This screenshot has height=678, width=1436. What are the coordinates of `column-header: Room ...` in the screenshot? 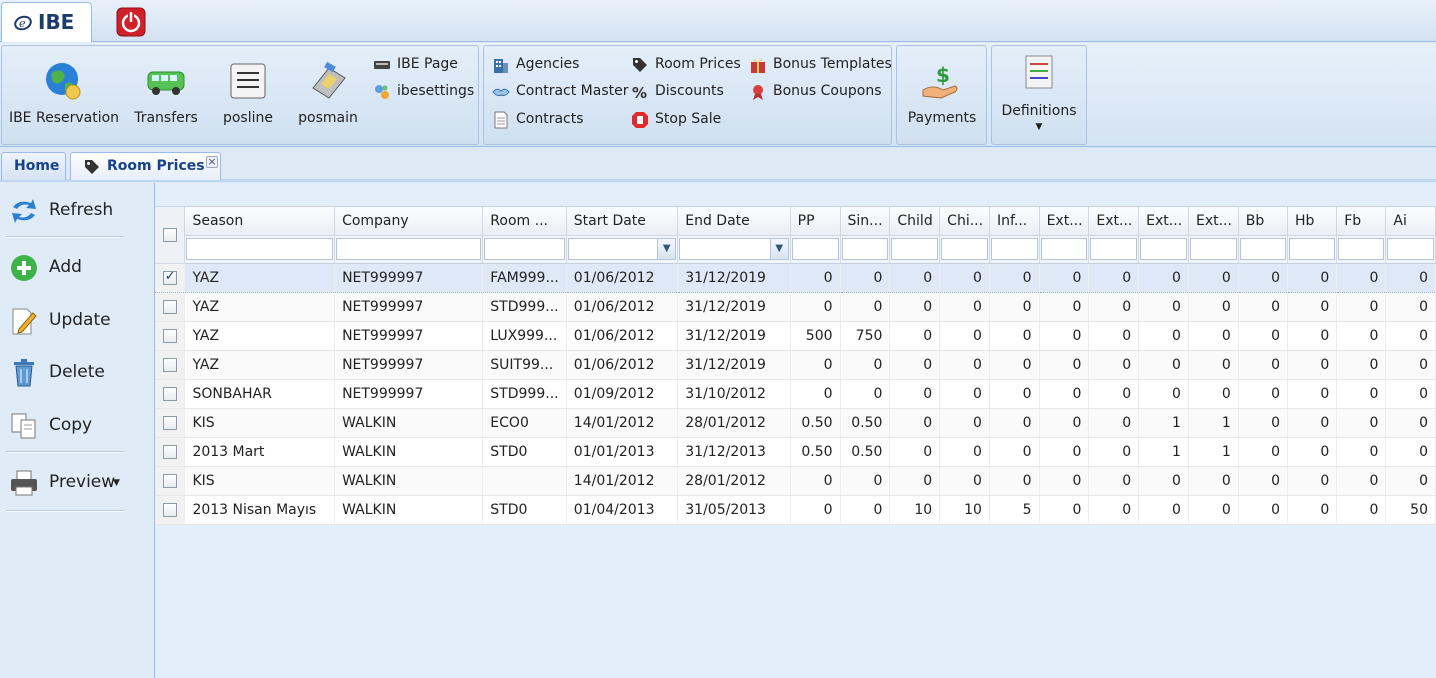 It's located at (524, 221).